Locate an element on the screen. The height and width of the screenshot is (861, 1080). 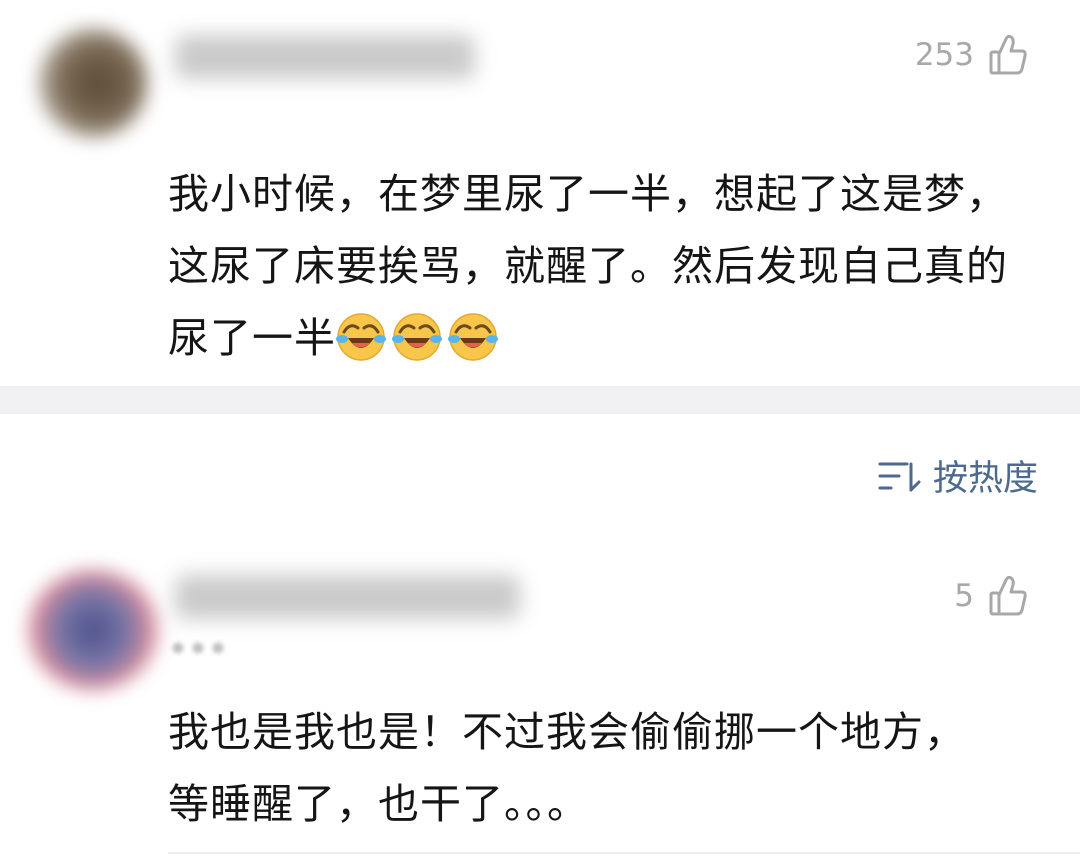
comment-body: 我也是我也是！不过我会偷偷挪一个地方，等睡醒了，也干了。。。 is located at coordinates (567, 768).